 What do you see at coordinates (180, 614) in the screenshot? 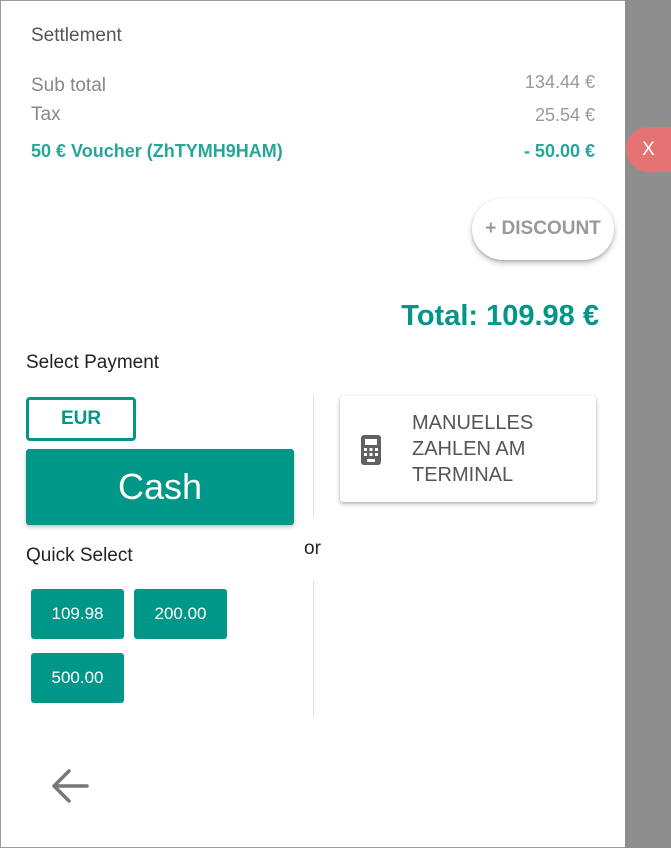
I see `quick-amount-button: 200.00` at bounding box center [180, 614].